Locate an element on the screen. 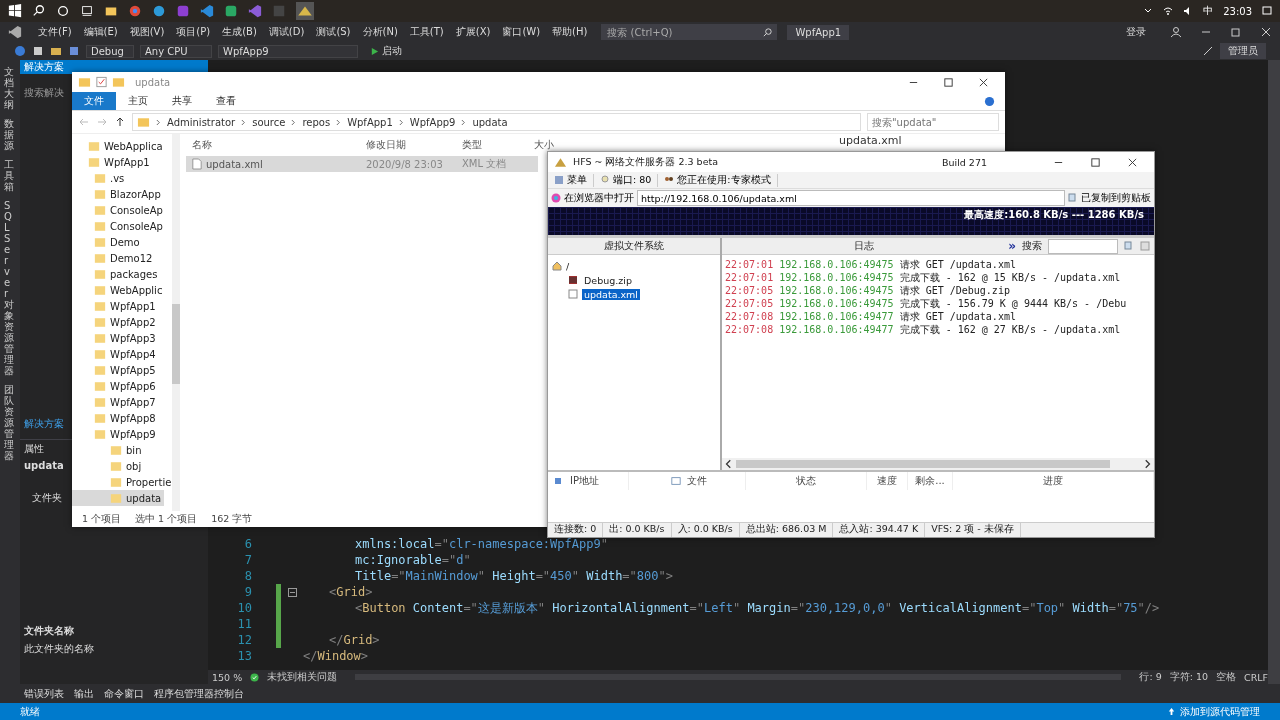 The image size is (1280, 720). search-box: 搜索 (Ctrl+Q) is located at coordinates (689, 32).